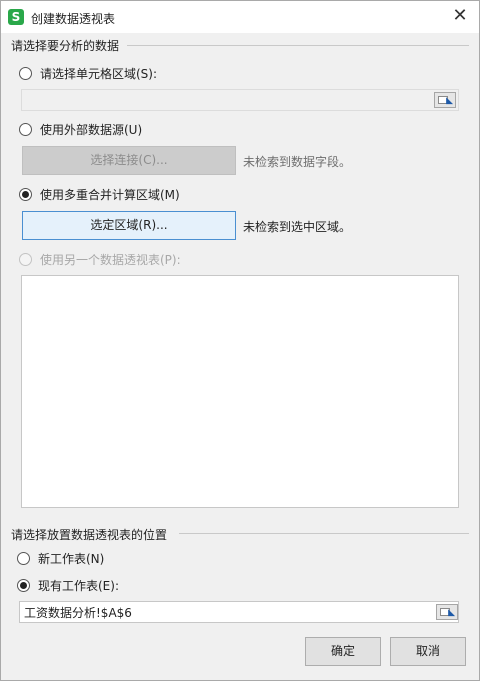  Describe the element at coordinates (240, 100) in the screenshot. I see `cell-range-input: ◣` at that location.